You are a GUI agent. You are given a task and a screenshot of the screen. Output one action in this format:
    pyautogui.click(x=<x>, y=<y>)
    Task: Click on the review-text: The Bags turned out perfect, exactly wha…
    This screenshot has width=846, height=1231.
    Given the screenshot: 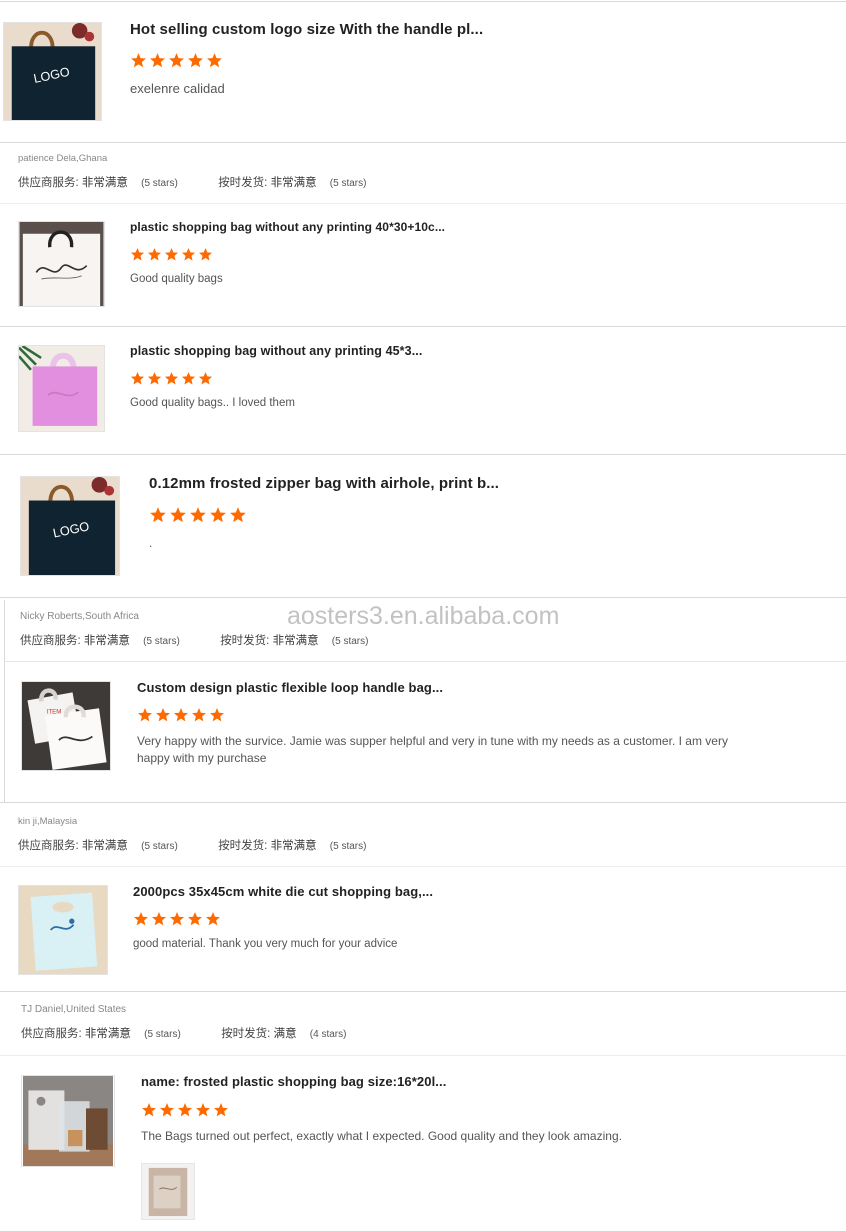 What is the action you would take?
    pyautogui.click(x=381, y=1136)
    